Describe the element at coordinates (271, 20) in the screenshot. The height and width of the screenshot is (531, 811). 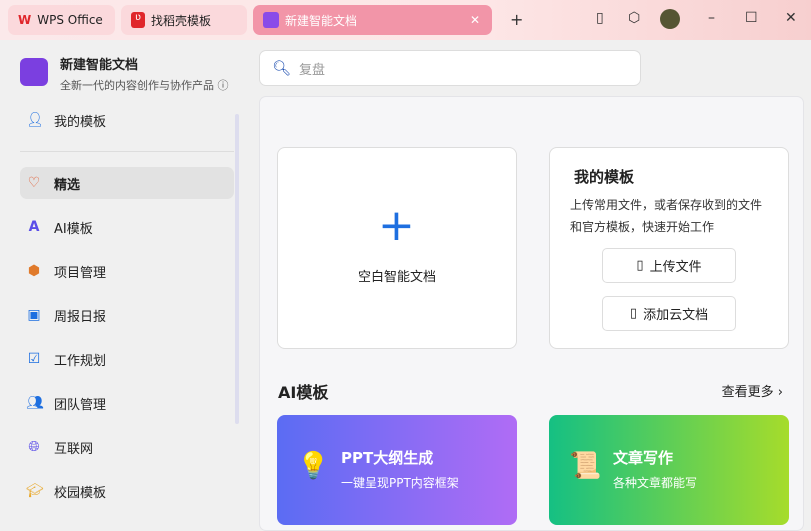
I see `smart-doc-icon` at that location.